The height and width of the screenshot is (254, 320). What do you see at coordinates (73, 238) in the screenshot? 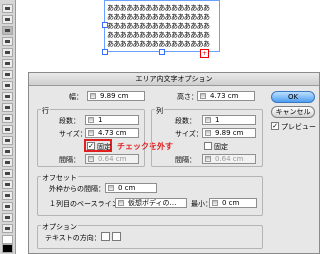
I see `text-flow-label: テキストの方向：` at bounding box center [73, 238].